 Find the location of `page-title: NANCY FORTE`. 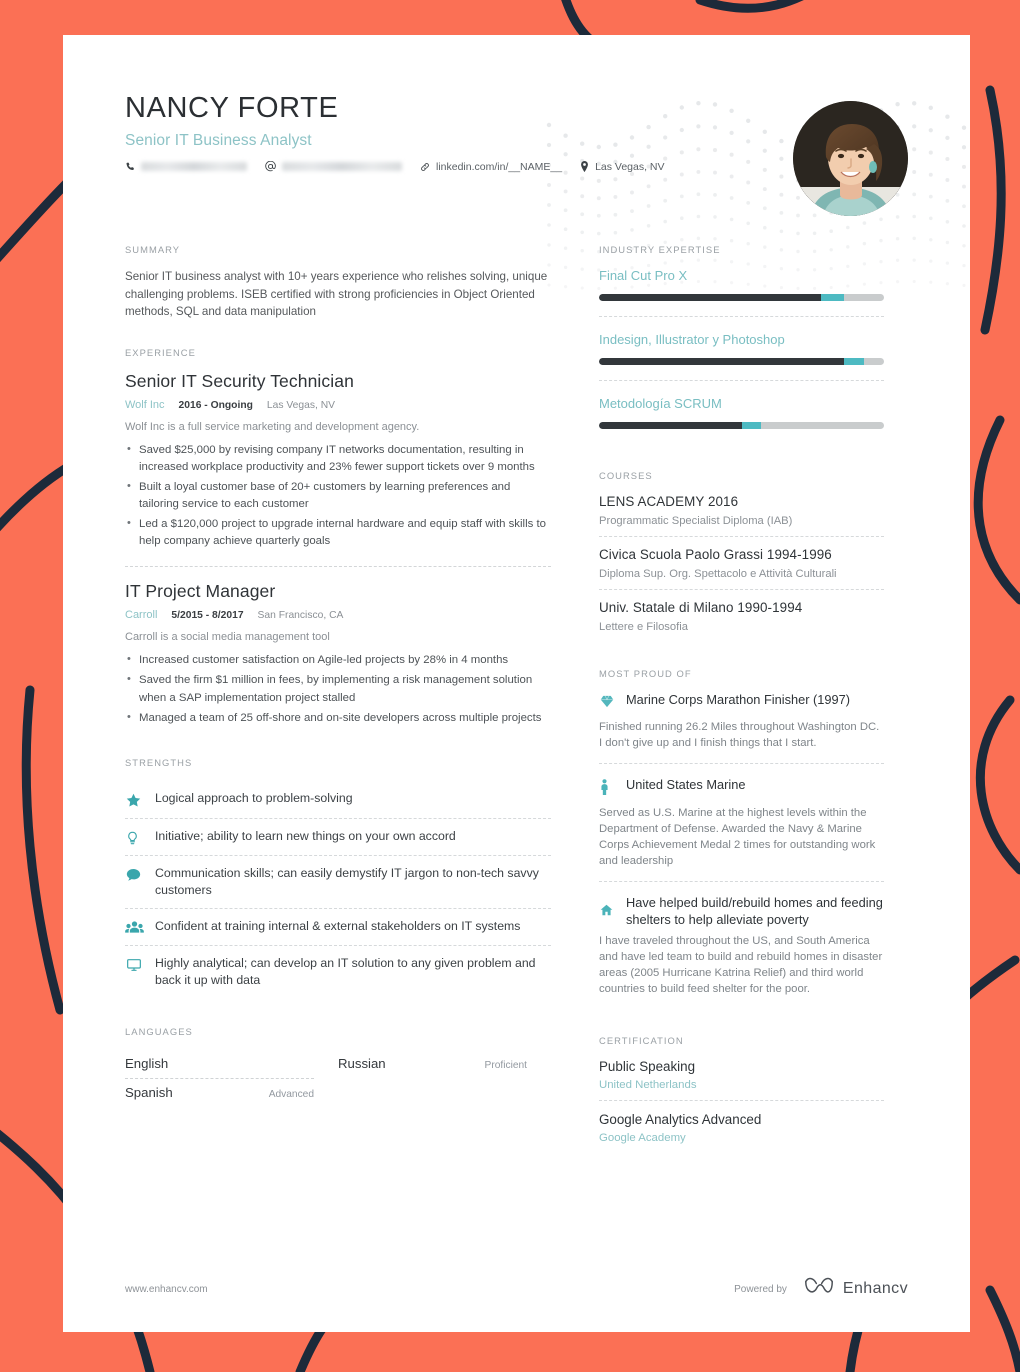

page-title: NANCY FORTE is located at coordinates (232, 108).